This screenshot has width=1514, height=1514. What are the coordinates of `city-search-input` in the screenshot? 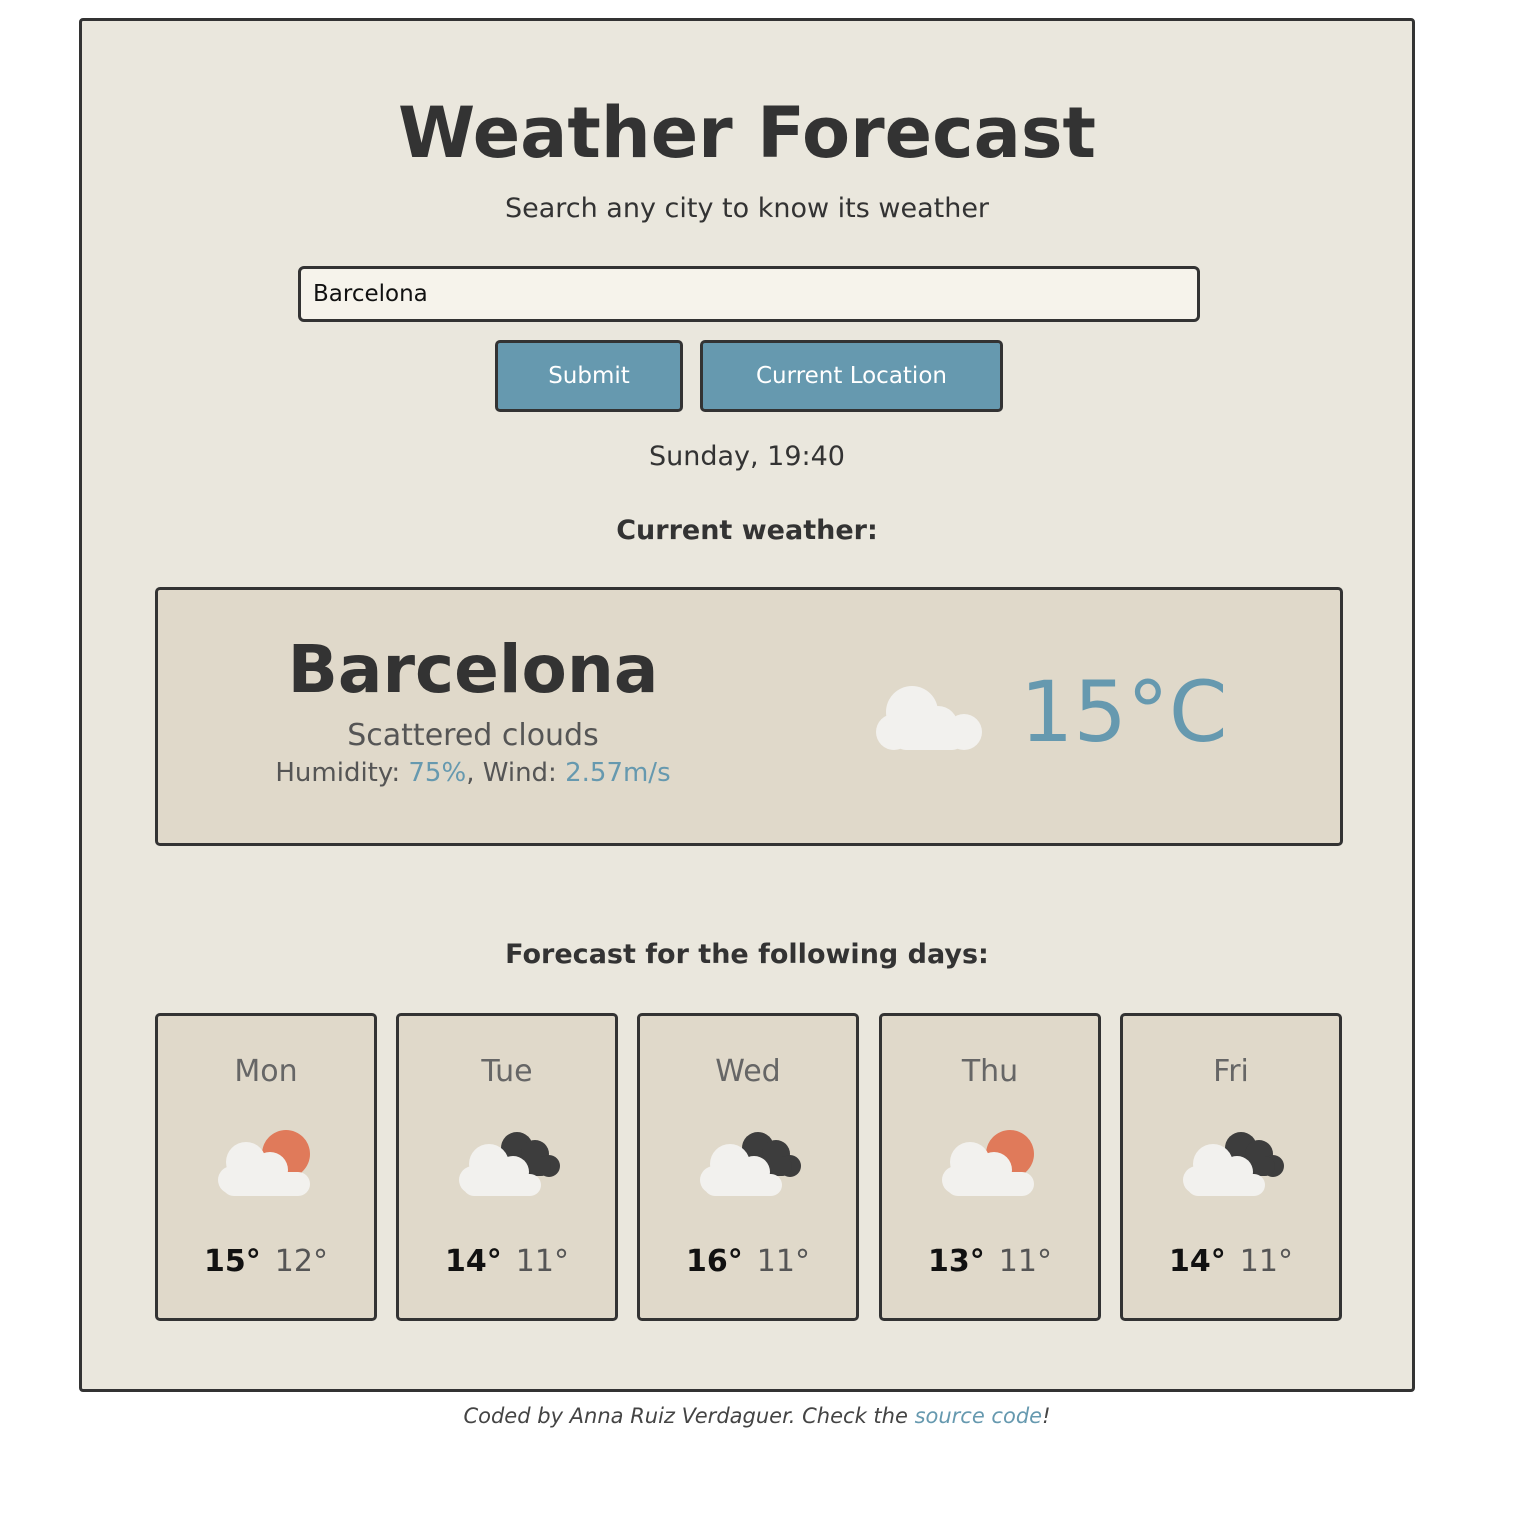 It's located at (749, 294).